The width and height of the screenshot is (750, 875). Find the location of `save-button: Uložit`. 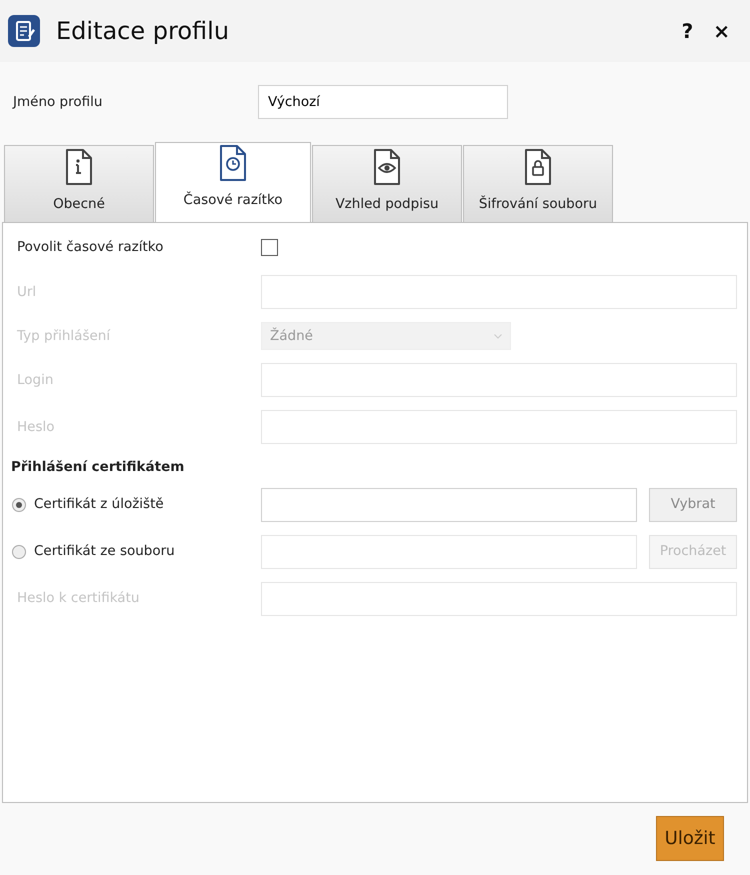

save-button: Uložit is located at coordinates (690, 838).